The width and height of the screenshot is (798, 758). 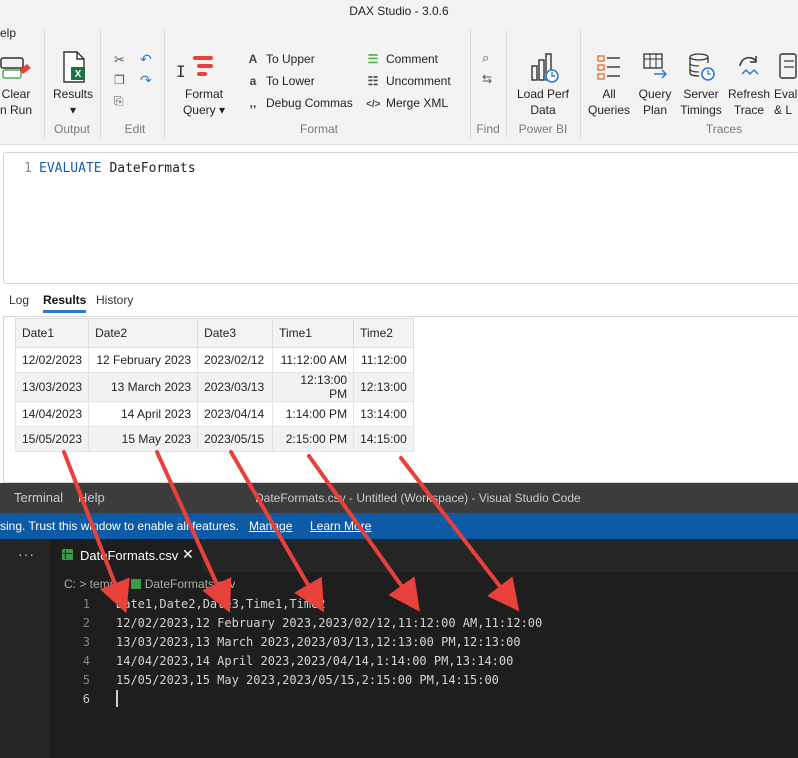 What do you see at coordinates (221, 604) in the screenshot?
I see `line-text: Date1,Date2,Date3,Time1,Time2` at bounding box center [221, 604].